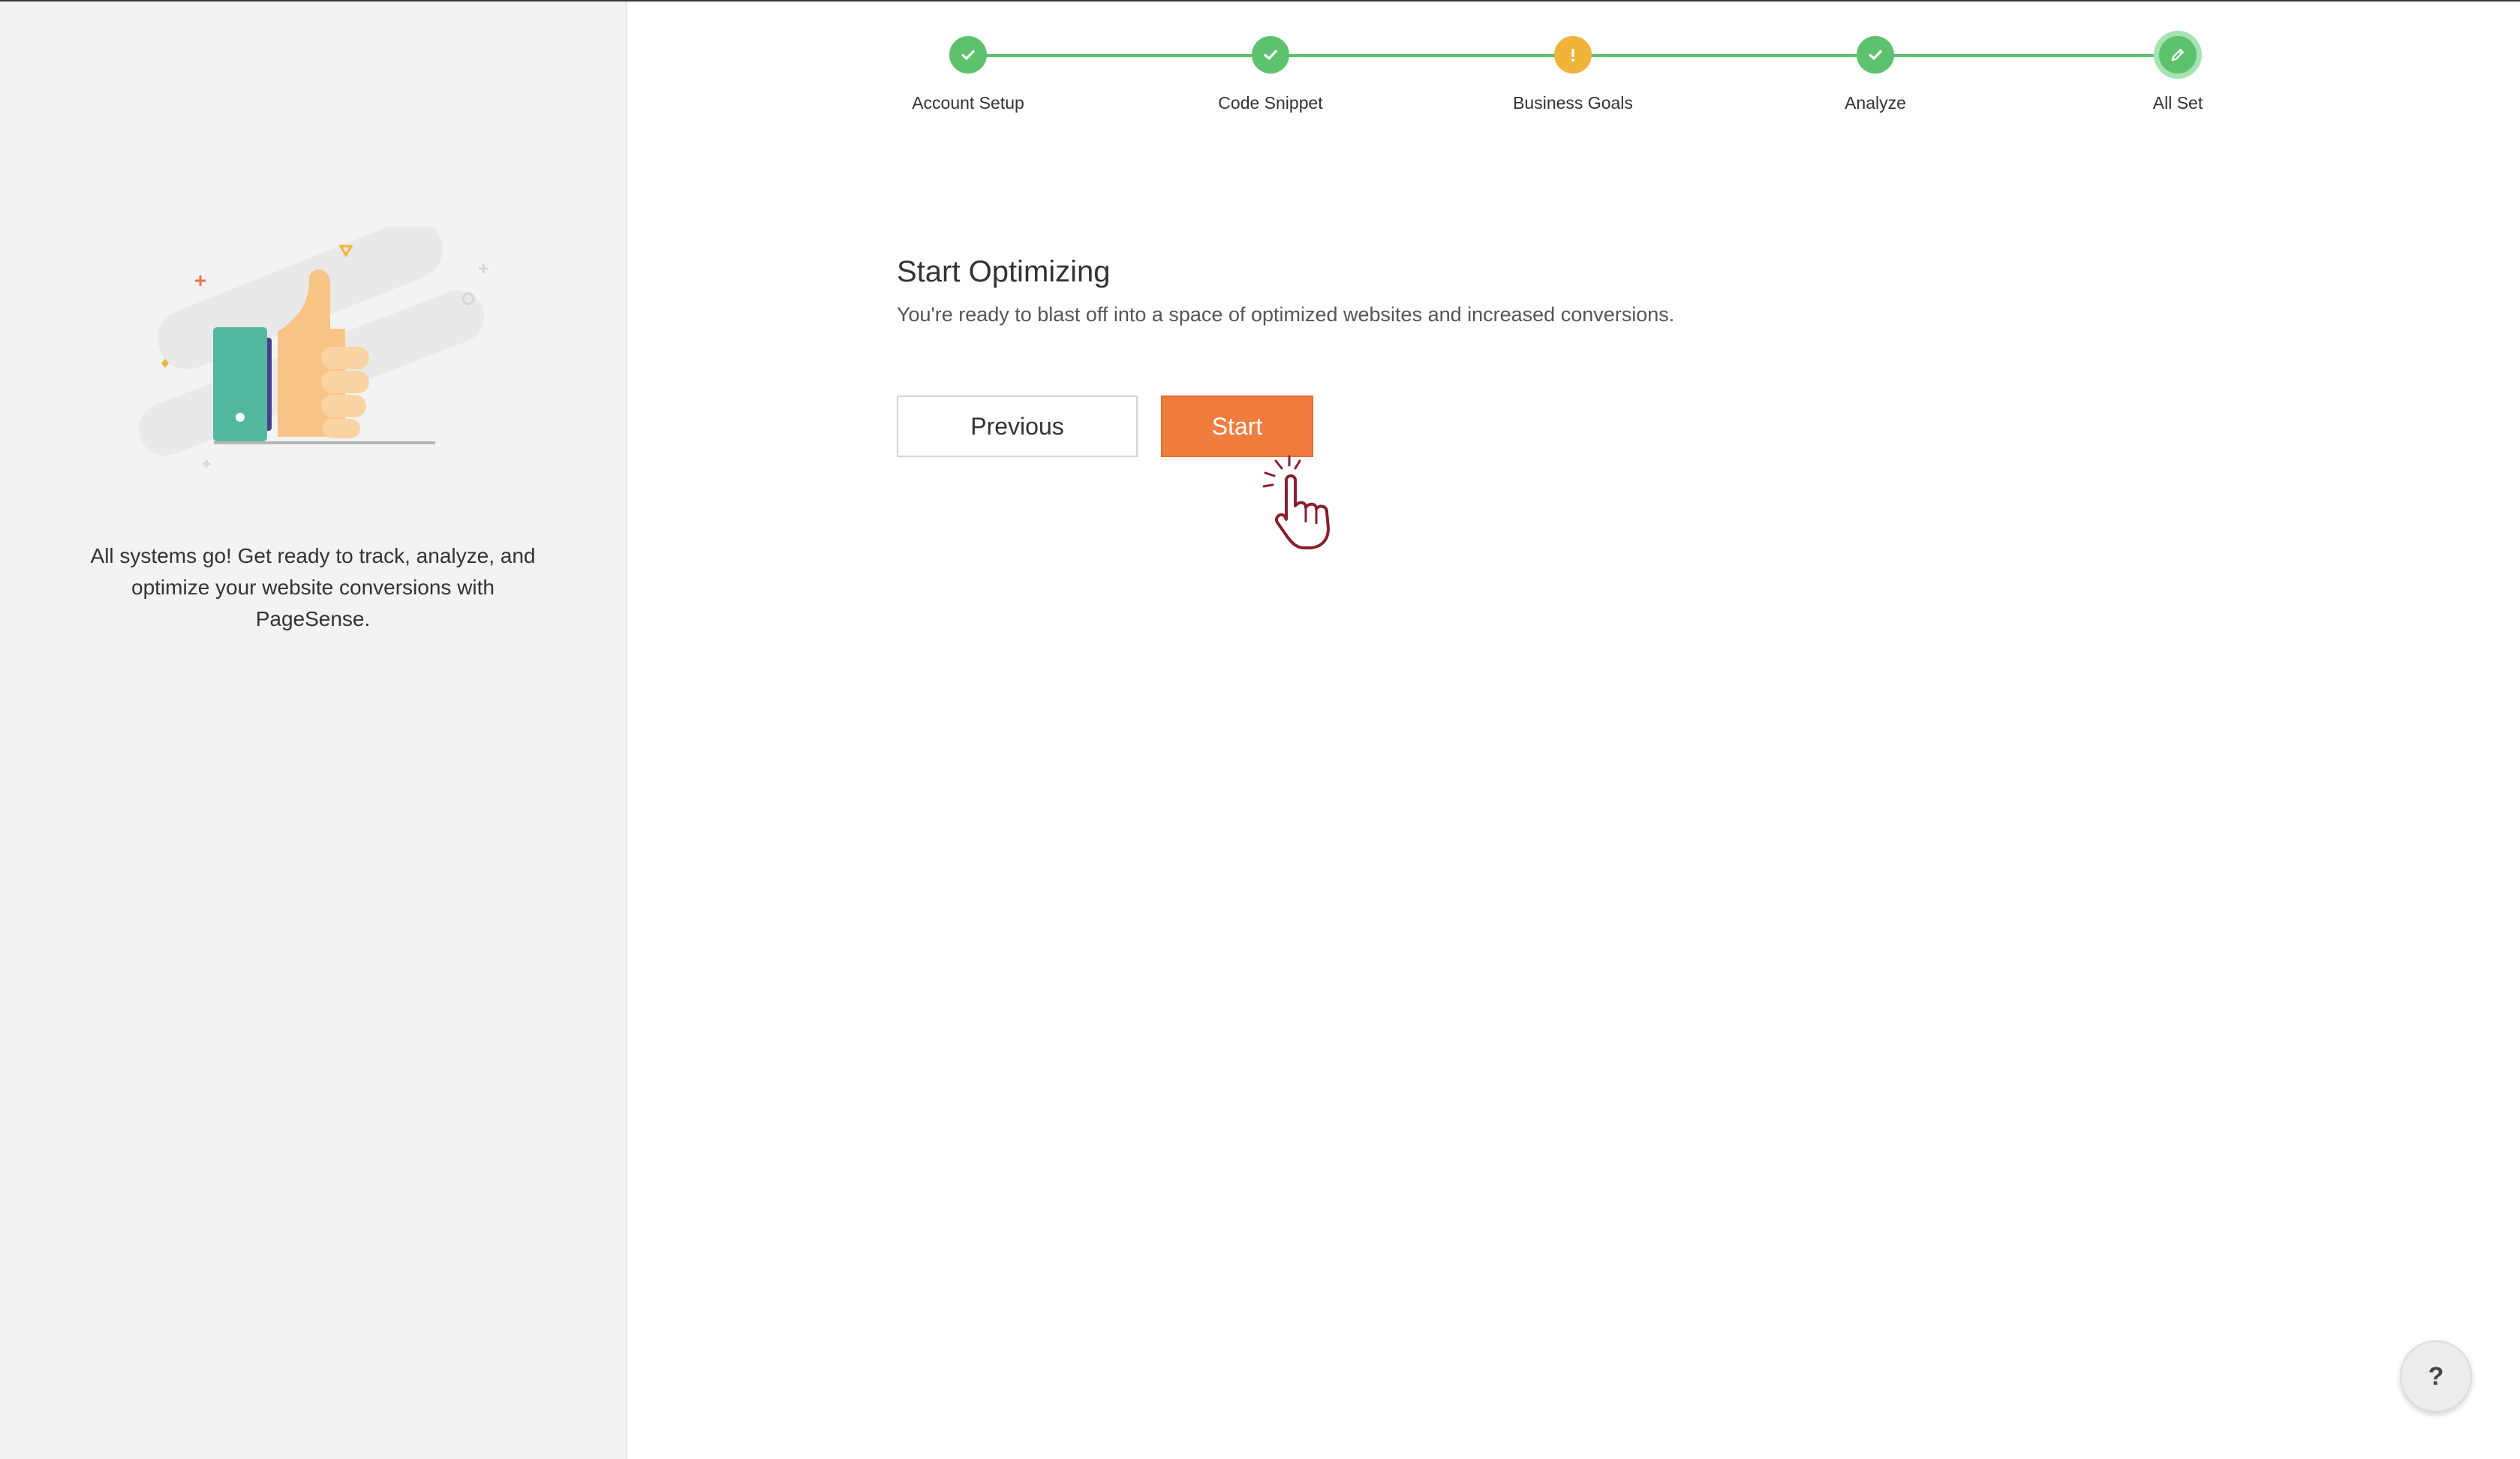 This screenshot has height=1459, width=2520. What do you see at coordinates (2436, 1376) in the screenshot?
I see `help-button: ?` at bounding box center [2436, 1376].